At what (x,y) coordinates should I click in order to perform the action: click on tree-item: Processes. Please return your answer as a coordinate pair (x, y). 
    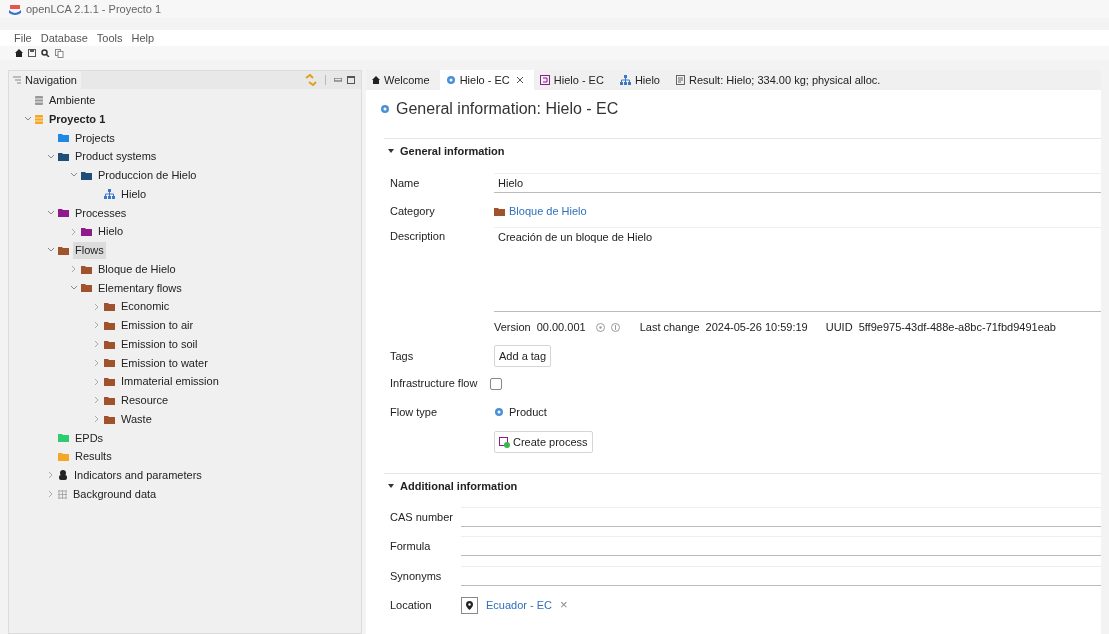
    Looking at the image, I should click on (101, 213).